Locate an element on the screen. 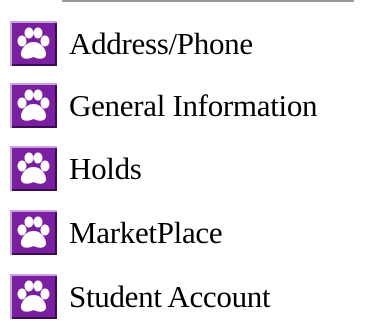 The height and width of the screenshot is (321, 370). menu-item-address-phone: Address/Phone is located at coordinates (187, 43).